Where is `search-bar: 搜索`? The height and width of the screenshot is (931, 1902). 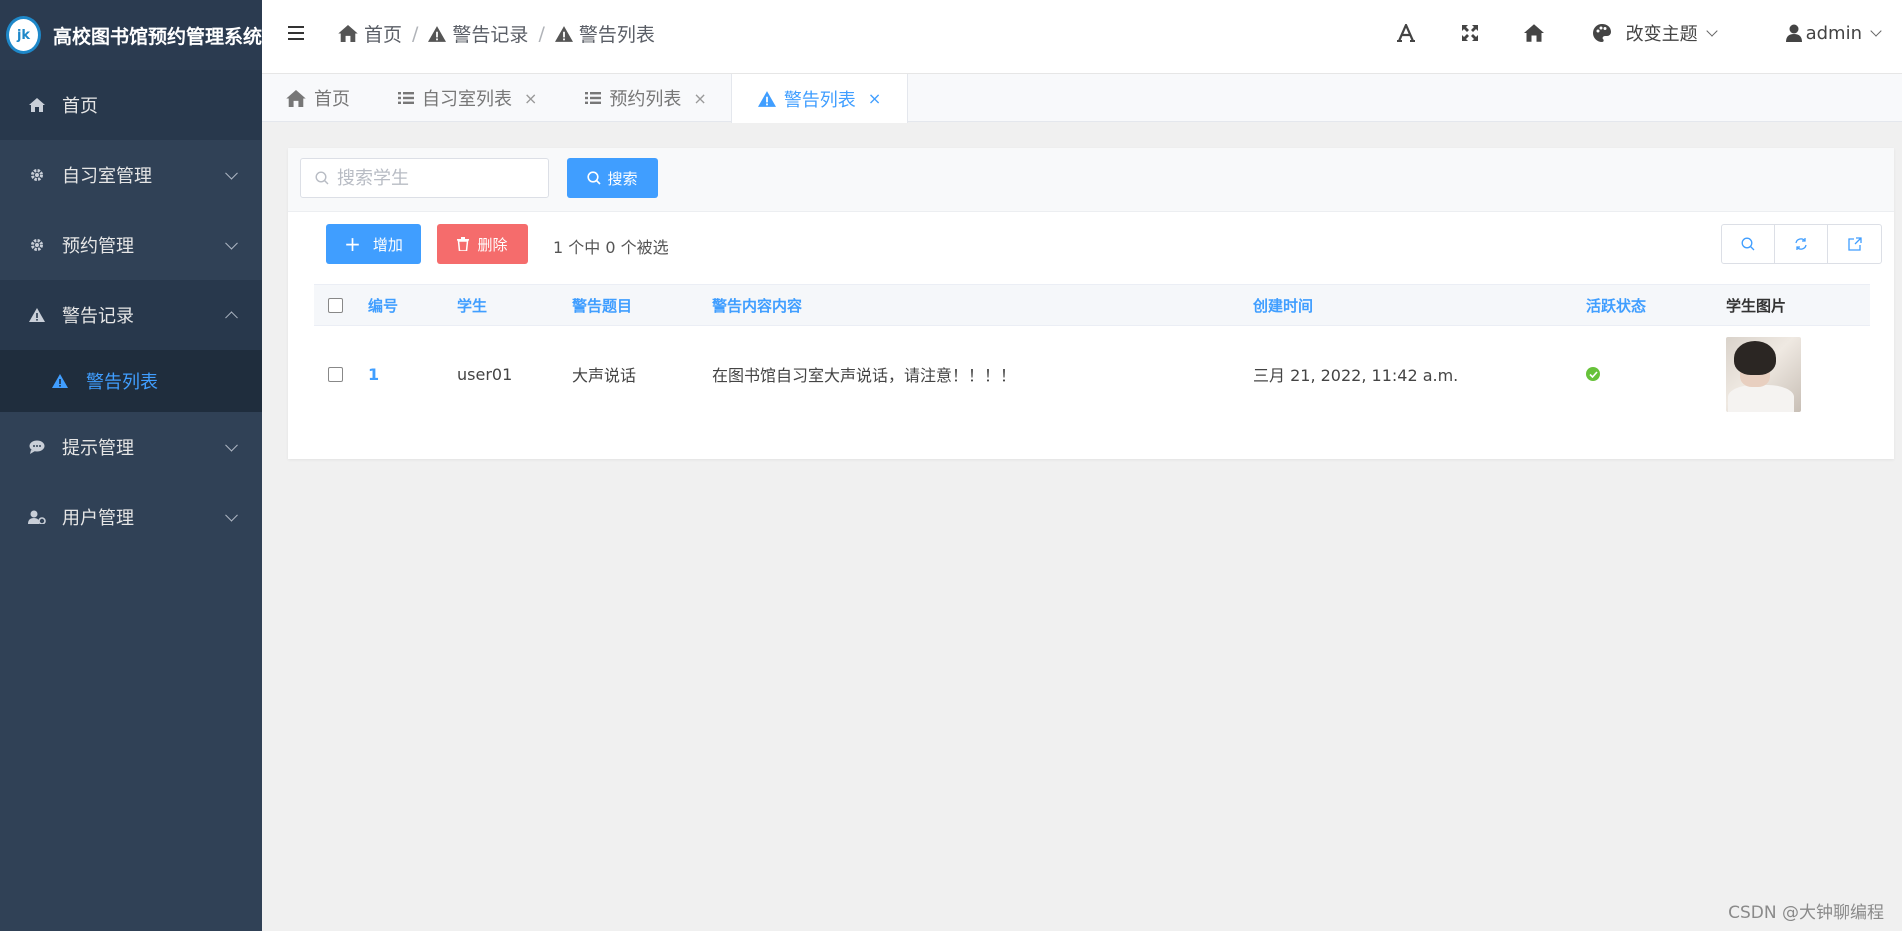
search-bar: 搜索 is located at coordinates (1091, 180).